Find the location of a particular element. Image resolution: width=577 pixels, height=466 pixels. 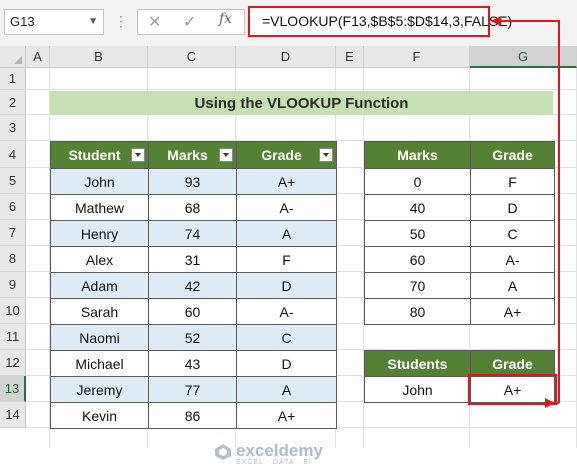

table-header-grade: Grade is located at coordinates (286, 155).